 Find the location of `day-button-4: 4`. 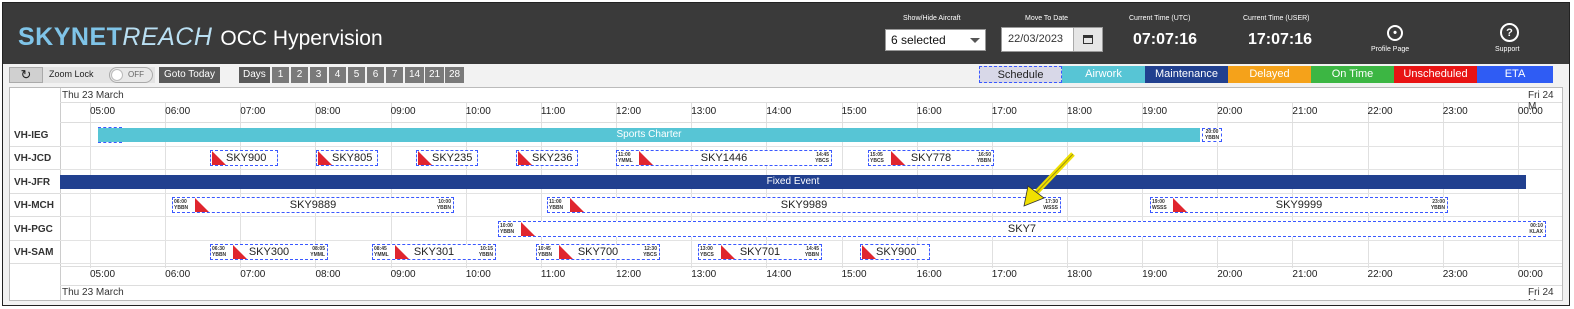

day-button-4: 4 is located at coordinates (337, 75).